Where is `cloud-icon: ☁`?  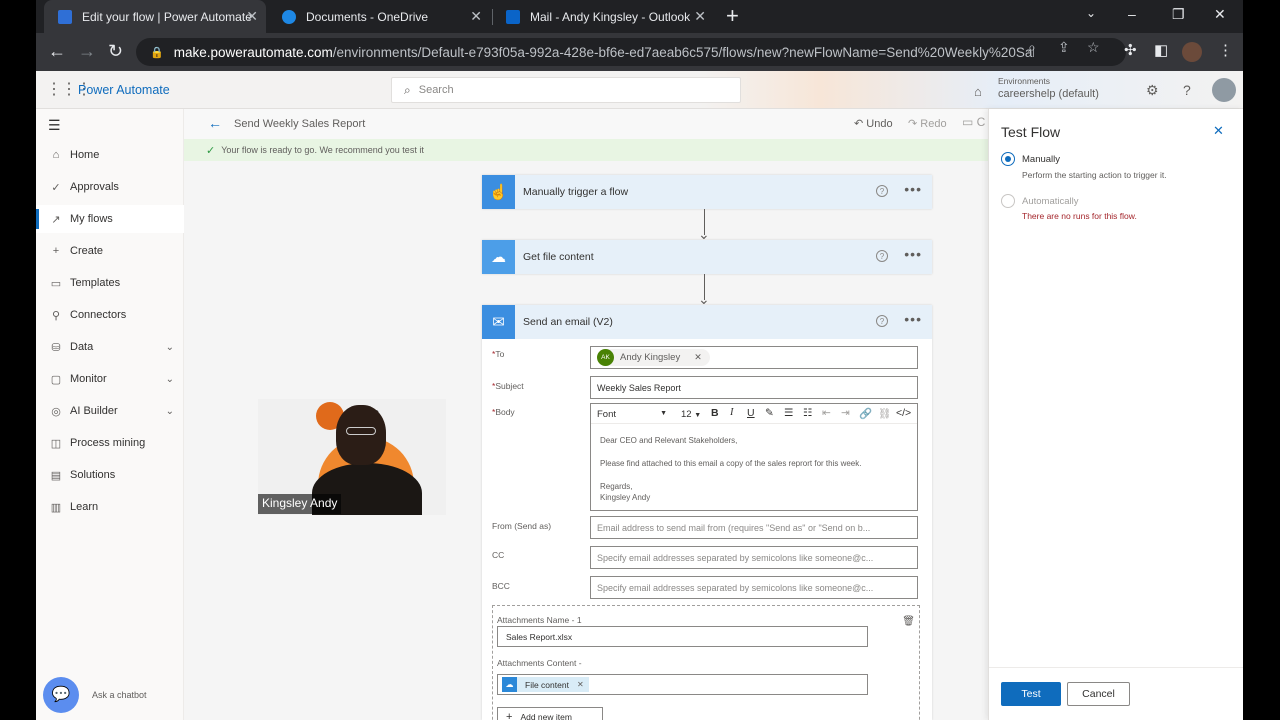
cloud-icon: ☁ is located at coordinates (498, 257).